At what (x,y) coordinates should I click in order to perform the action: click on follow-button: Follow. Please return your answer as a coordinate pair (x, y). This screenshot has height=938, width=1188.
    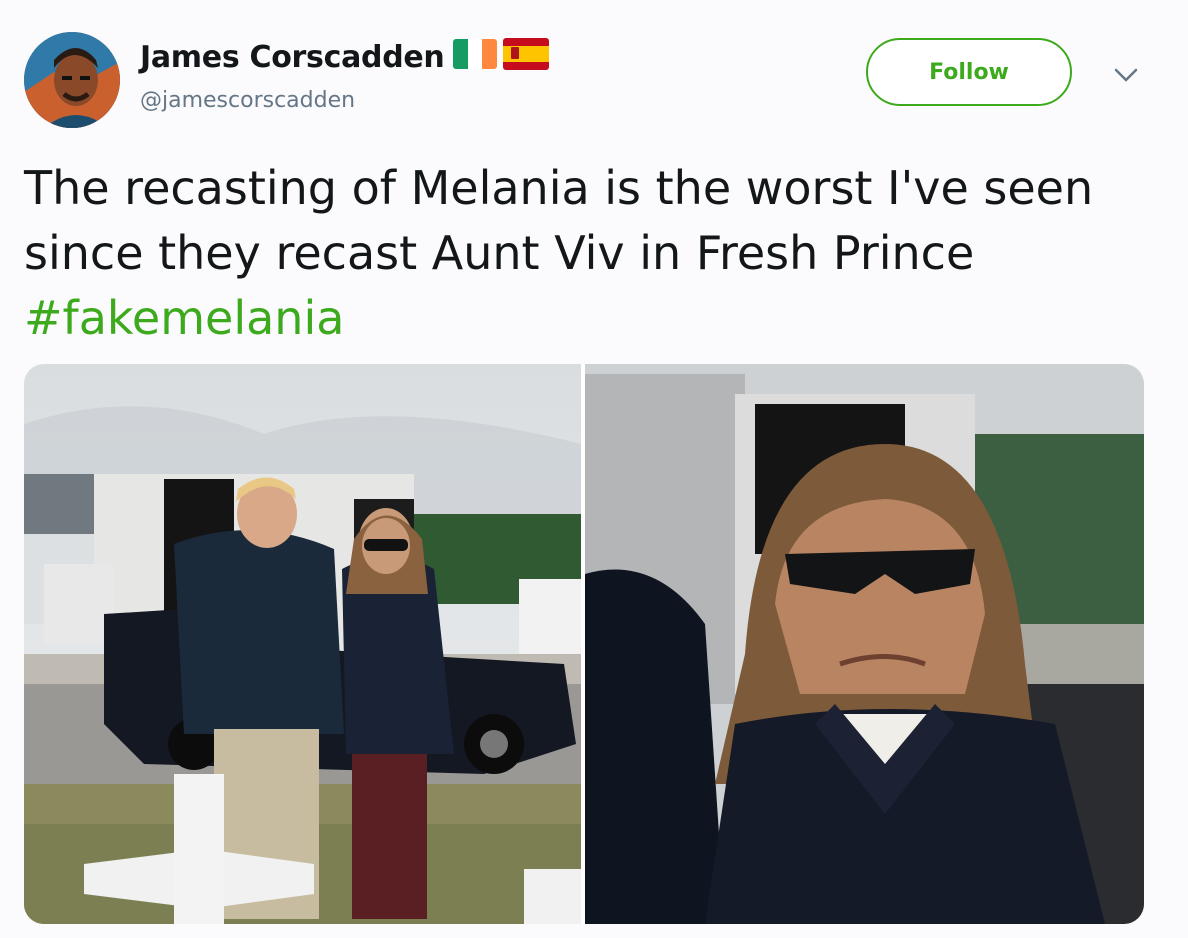
    Looking at the image, I should click on (969, 72).